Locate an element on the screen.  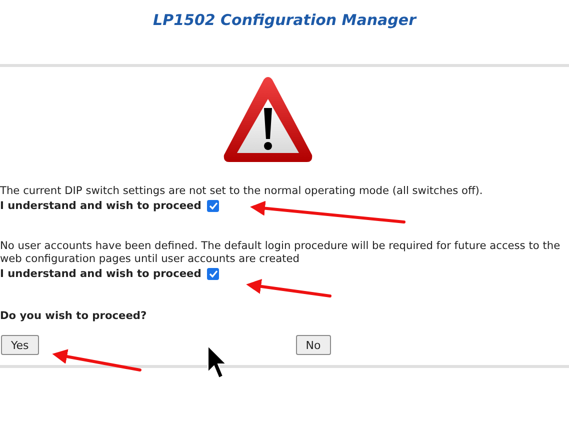
mouse-cursor-icon is located at coordinates (218, 361).